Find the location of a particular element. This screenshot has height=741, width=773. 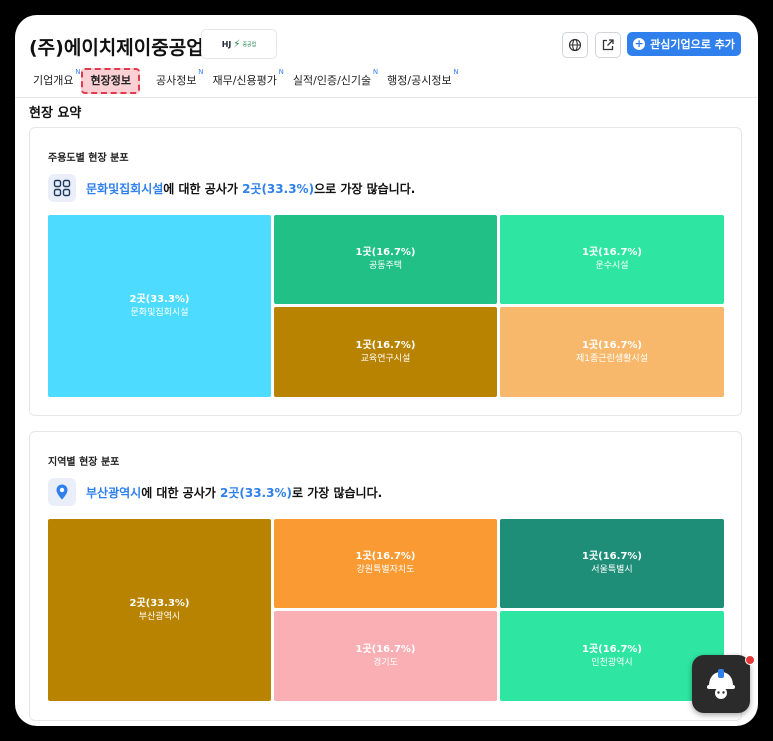

company-name: (주)에이치제이중공업 is located at coordinates (116, 48).